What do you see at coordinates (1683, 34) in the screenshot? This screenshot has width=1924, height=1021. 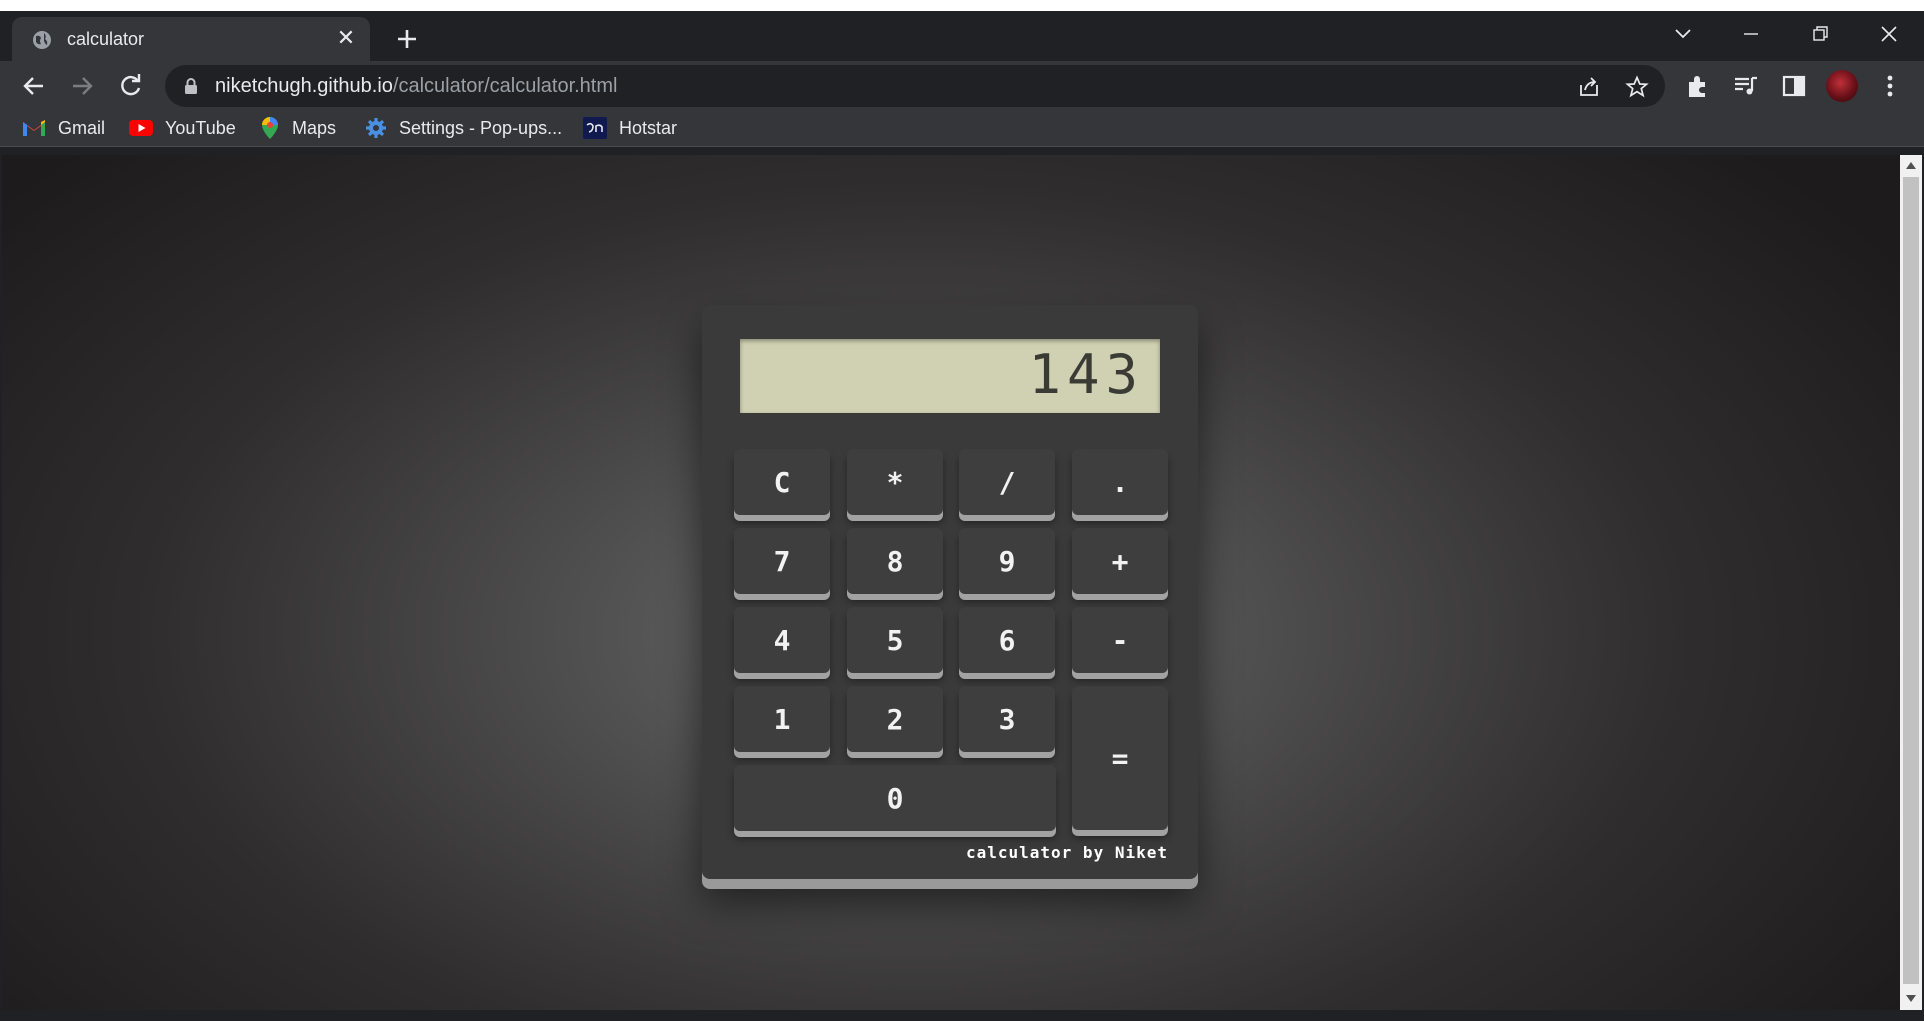 I see `tab-search-chevron-icon` at bounding box center [1683, 34].